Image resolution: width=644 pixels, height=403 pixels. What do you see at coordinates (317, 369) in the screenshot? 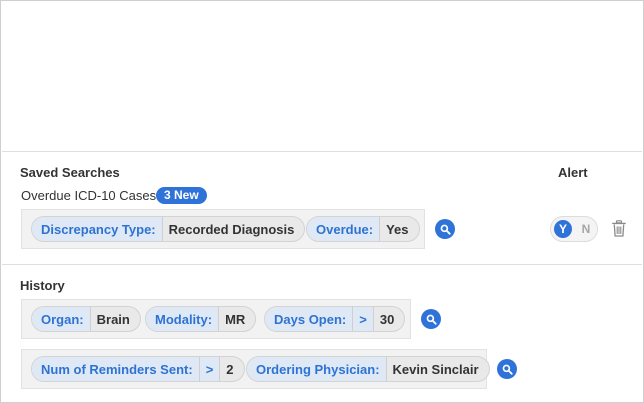
I see `filter-key: Ordering Physician:` at bounding box center [317, 369].